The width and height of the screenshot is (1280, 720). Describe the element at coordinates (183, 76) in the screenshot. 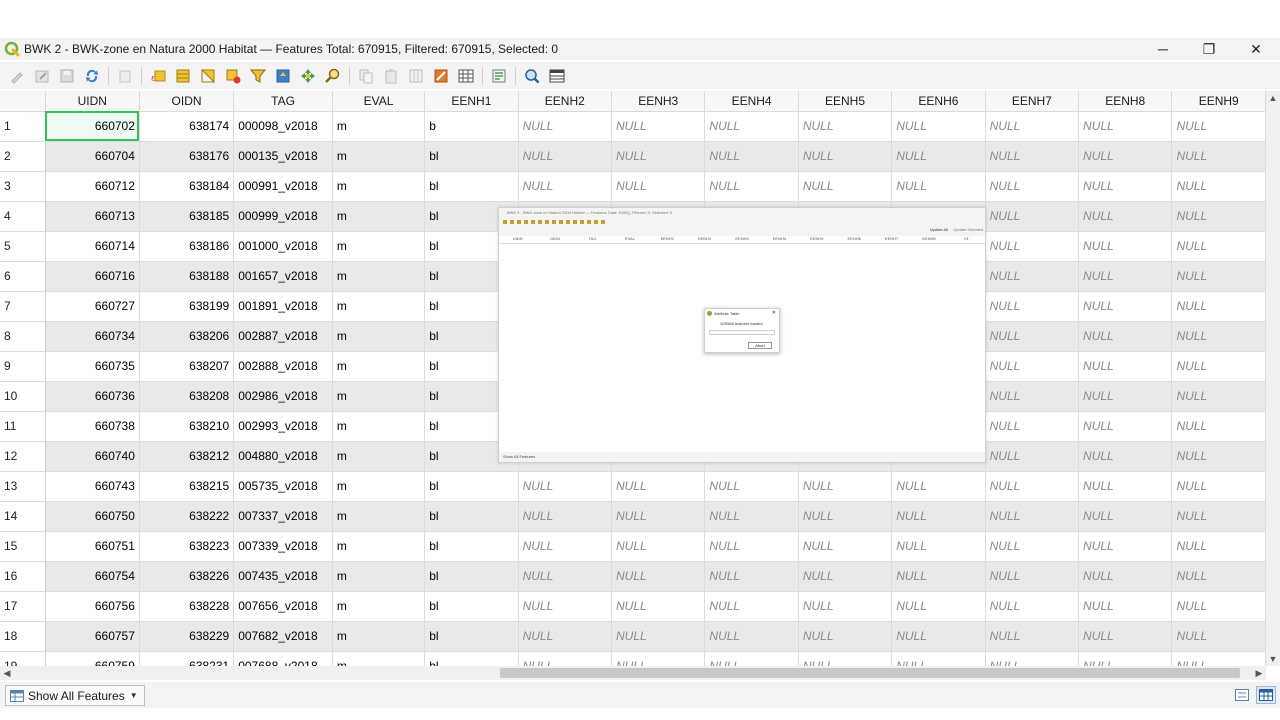

I see `select-all-icon` at that location.